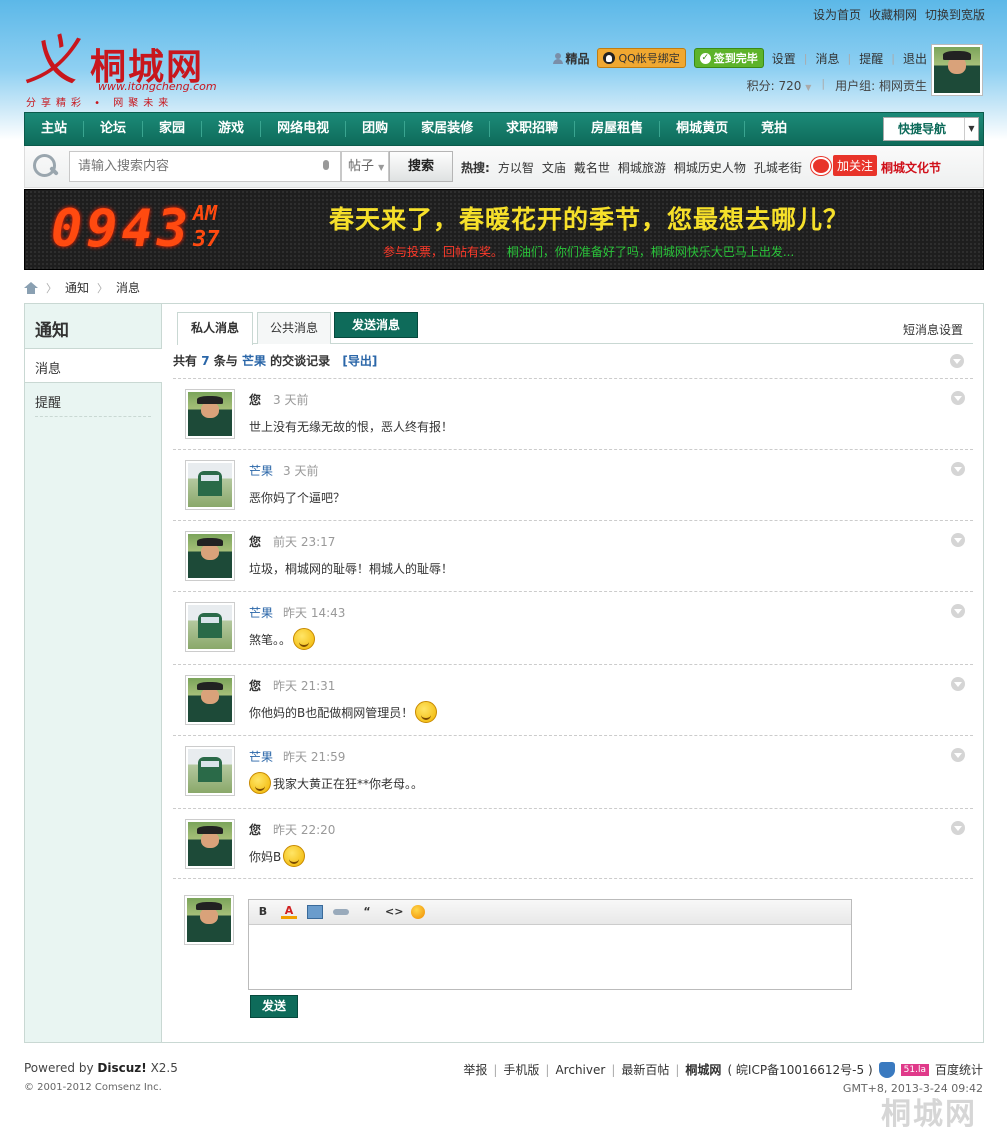  Describe the element at coordinates (394, 912) in the screenshot. I see `code-icon: <>` at that location.